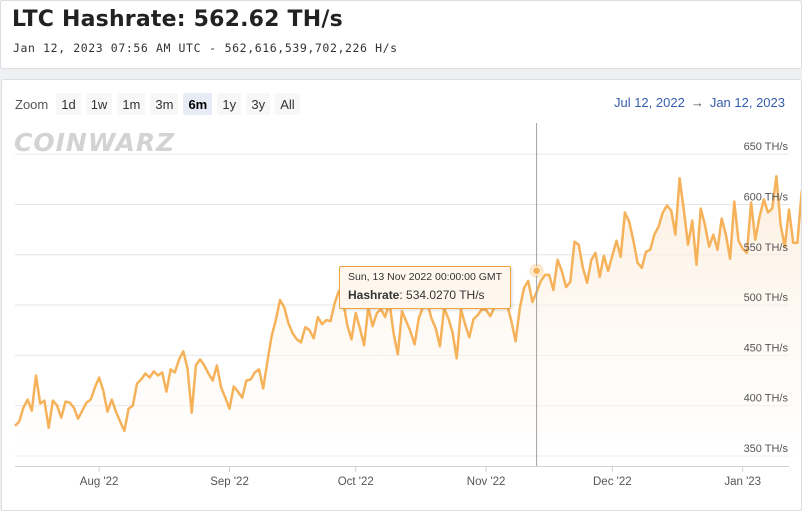 This screenshot has width=802, height=511. What do you see at coordinates (486, 482) in the screenshot?
I see `x-tick-label: Nov '22` at bounding box center [486, 482].